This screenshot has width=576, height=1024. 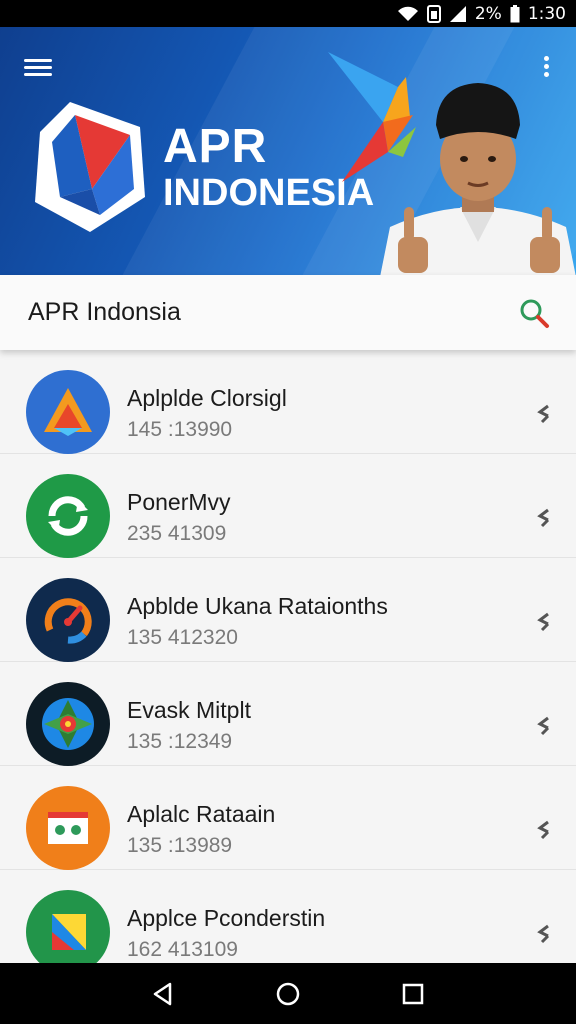 I want to click on battery-percent: 2%, so click(x=488, y=13).